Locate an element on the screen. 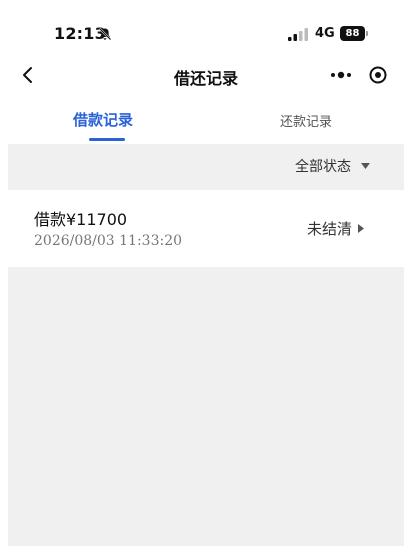 The height and width of the screenshot is (546, 412). battery-icon: 88 is located at coordinates (354, 33).